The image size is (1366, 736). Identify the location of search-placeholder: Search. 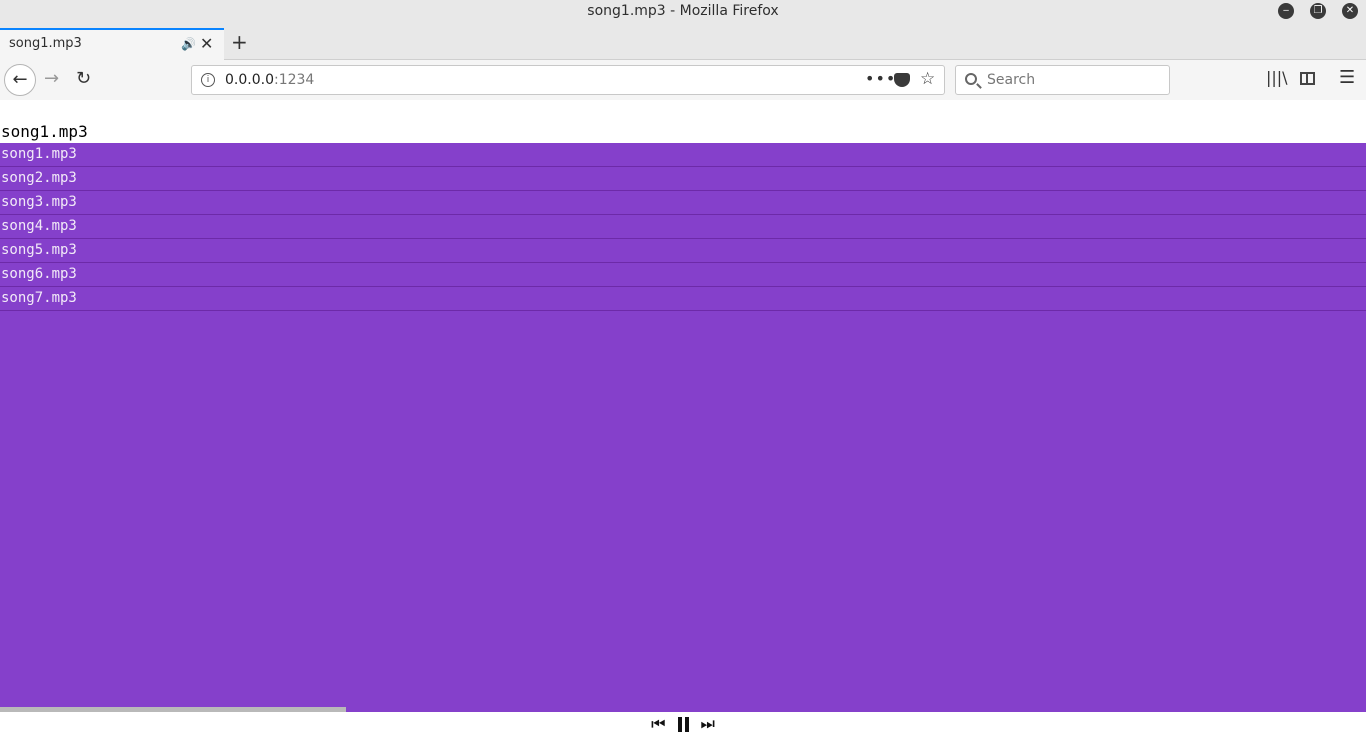
(1011, 80).